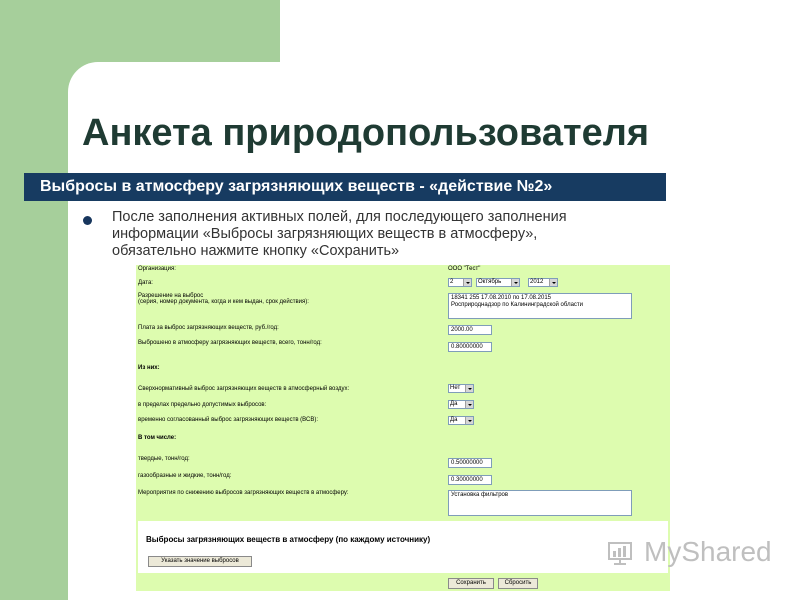 The width and height of the screenshot is (800, 600). What do you see at coordinates (256, 251) in the screenshot?
I see `instruction-line-3: обязательно нажмите кнопку «Сохранить»` at bounding box center [256, 251].